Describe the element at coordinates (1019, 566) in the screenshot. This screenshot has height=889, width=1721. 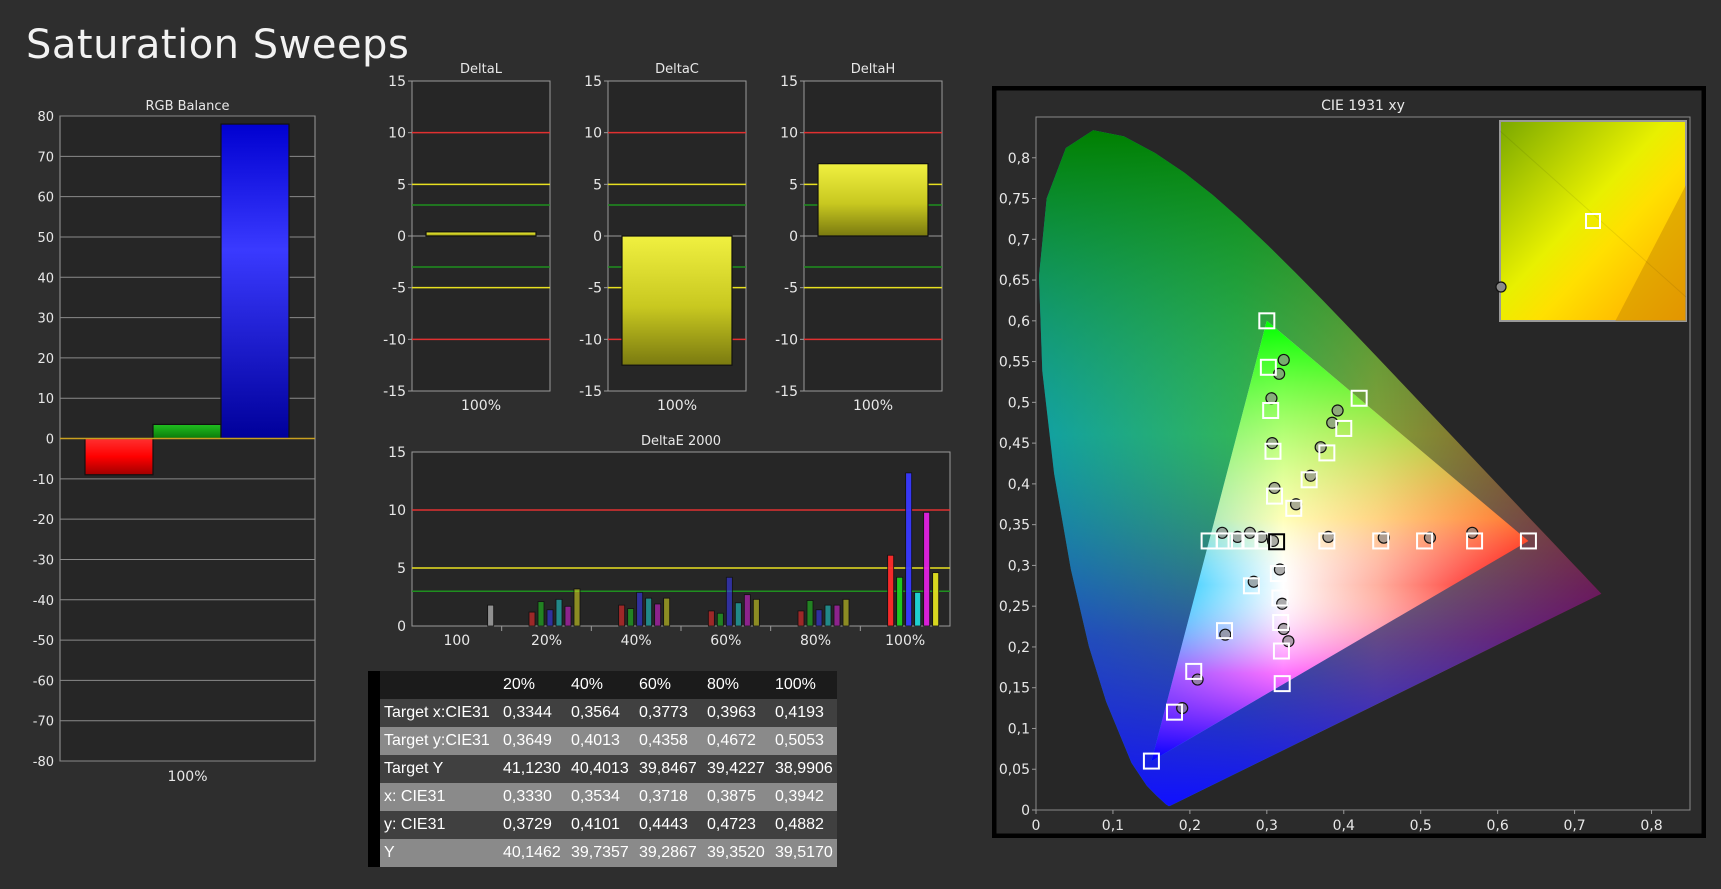
I see `y-tick-label: 0,3` at that location.